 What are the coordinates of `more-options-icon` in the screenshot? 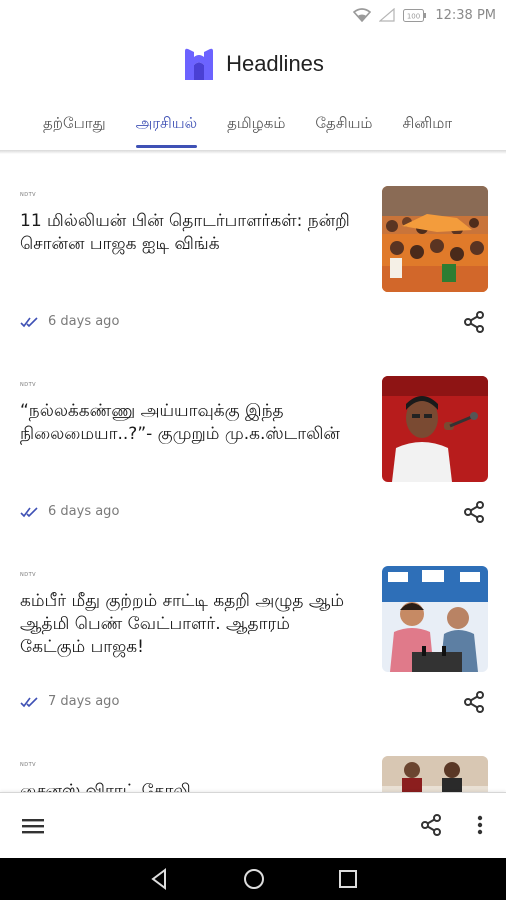 It's located at (480, 825).